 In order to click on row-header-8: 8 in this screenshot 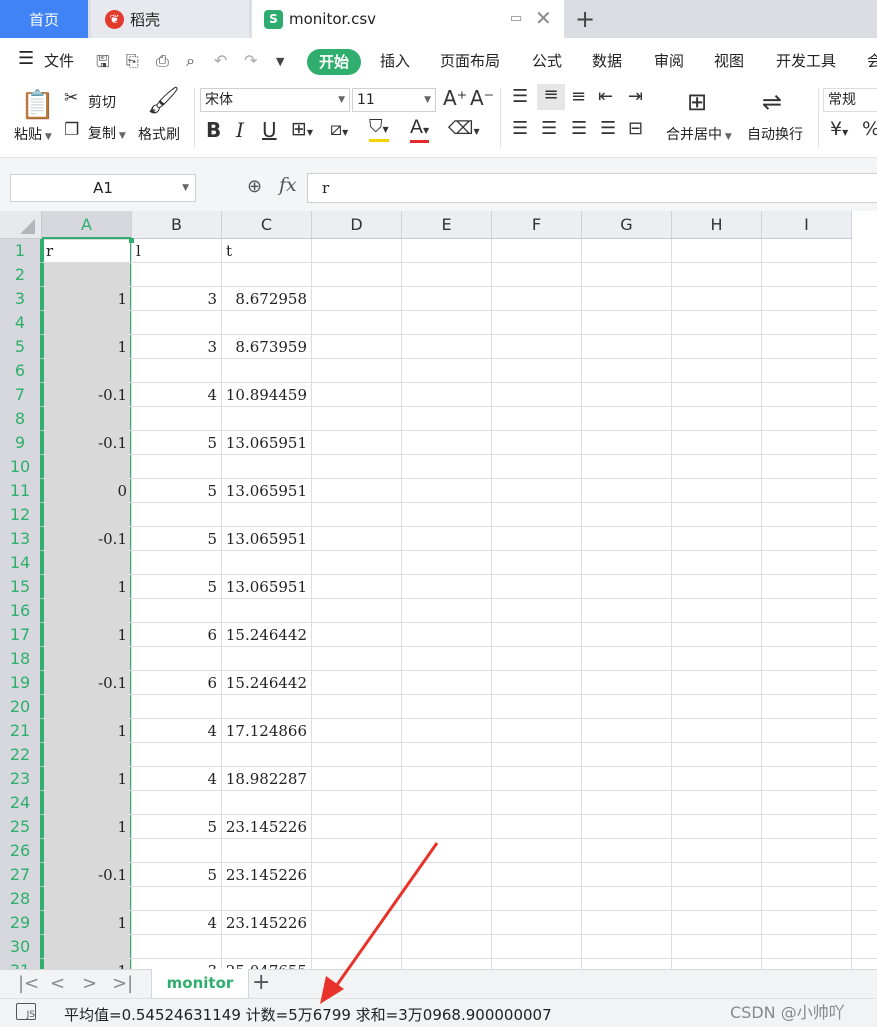, I will do `click(21, 419)`.